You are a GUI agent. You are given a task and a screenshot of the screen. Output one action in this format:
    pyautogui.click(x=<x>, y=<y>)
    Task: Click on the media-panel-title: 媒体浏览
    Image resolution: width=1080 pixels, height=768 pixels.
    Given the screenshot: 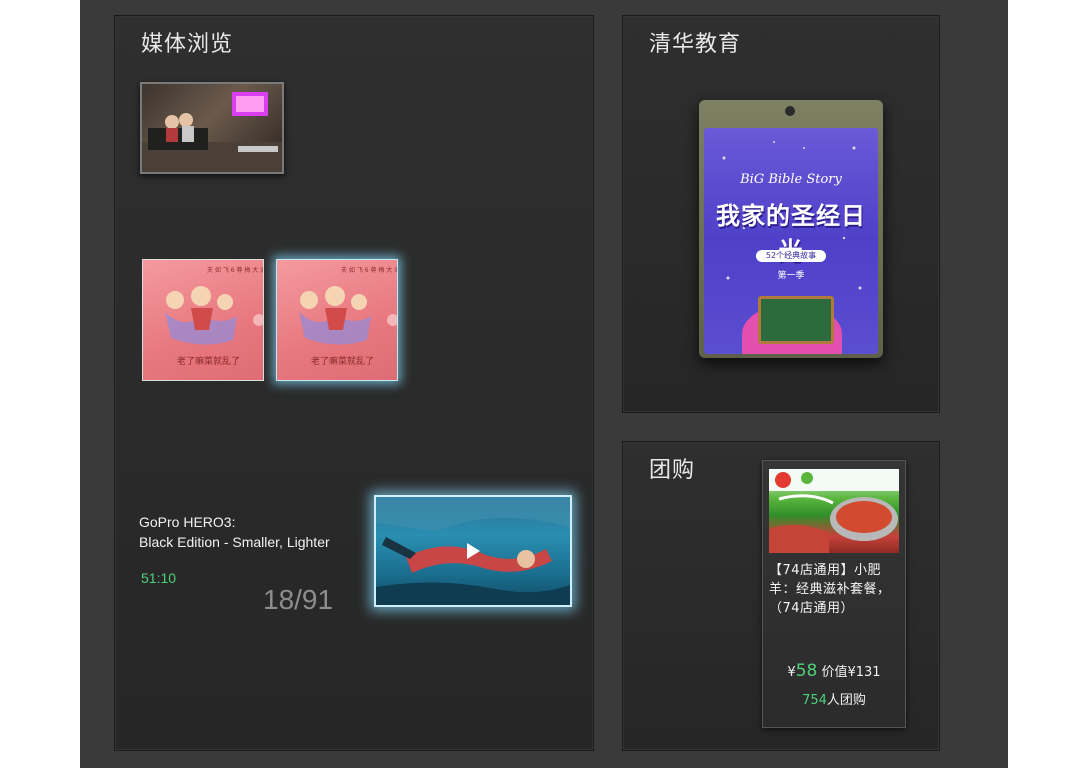 What is the action you would take?
    pyautogui.click(x=187, y=44)
    